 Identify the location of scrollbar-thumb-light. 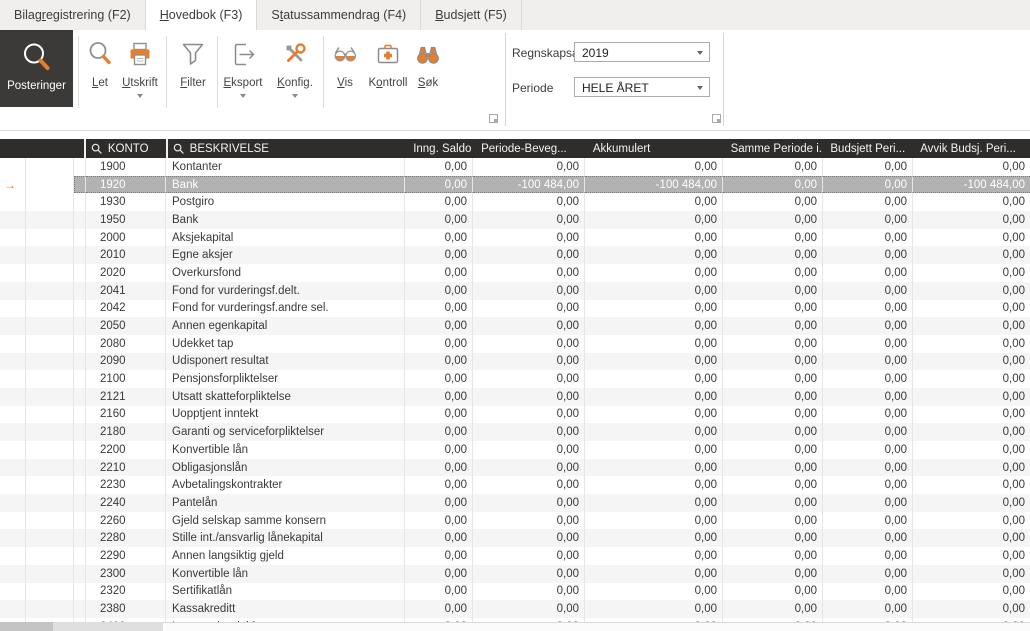
(108, 626).